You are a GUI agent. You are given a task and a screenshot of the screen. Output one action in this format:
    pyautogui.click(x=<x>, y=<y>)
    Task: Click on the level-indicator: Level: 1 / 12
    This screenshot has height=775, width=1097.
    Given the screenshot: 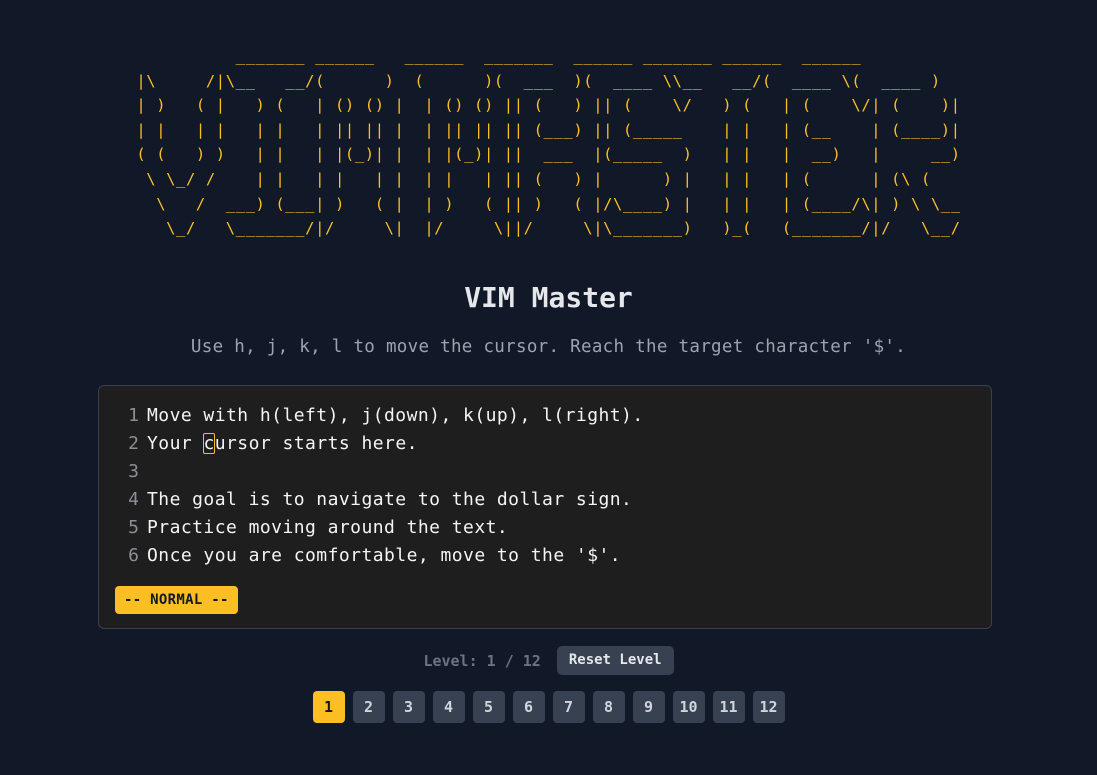 What is the action you would take?
    pyautogui.click(x=482, y=660)
    